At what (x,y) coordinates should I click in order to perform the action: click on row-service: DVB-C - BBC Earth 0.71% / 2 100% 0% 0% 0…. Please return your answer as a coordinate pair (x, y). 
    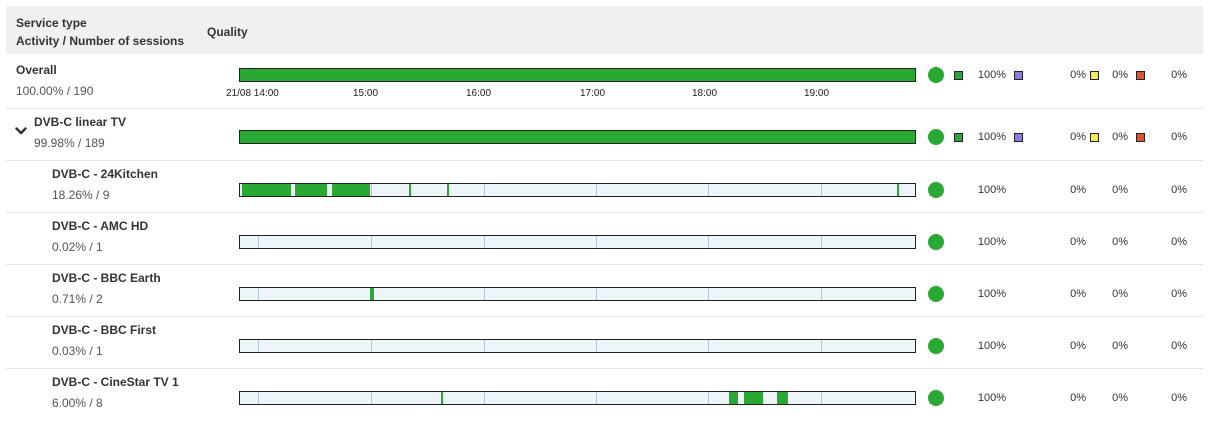
    Looking at the image, I should click on (604, 291).